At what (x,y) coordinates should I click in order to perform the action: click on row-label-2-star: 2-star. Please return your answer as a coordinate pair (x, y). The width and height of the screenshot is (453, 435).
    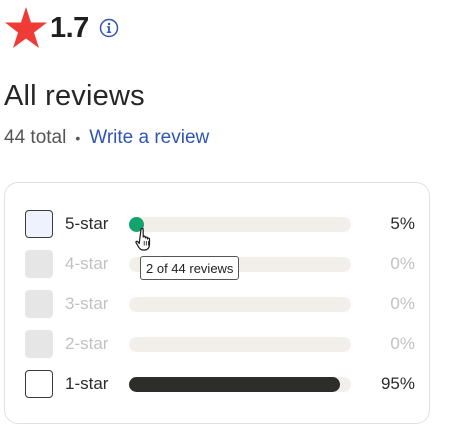
    Looking at the image, I should click on (87, 343).